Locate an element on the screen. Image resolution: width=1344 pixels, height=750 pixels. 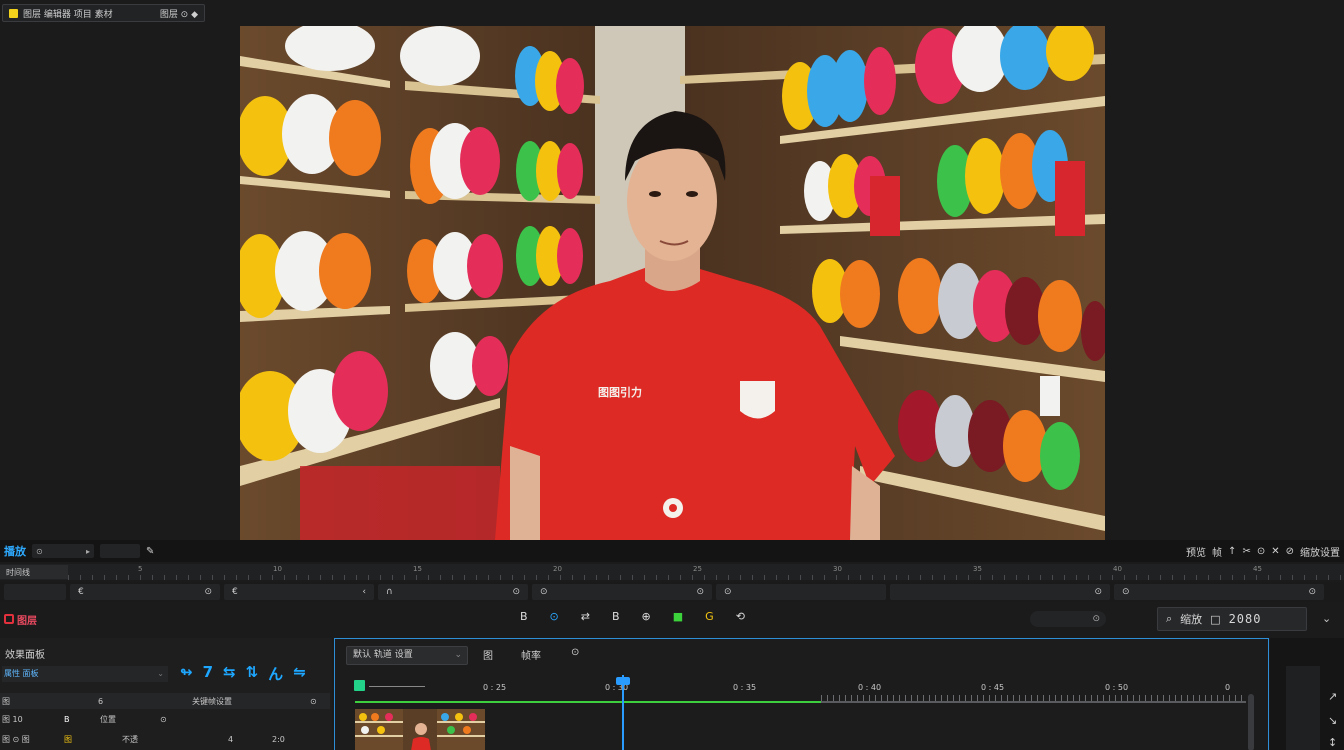
control-cell: ∩ ⊙ is located at coordinates (453, 592).